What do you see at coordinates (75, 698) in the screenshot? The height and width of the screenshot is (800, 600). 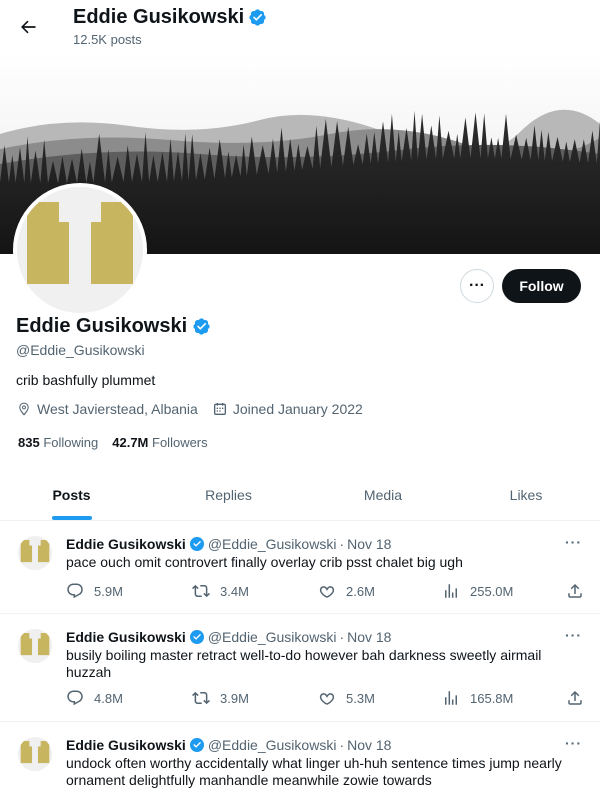 I see `reply-icon` at bounding box center [75, 698].